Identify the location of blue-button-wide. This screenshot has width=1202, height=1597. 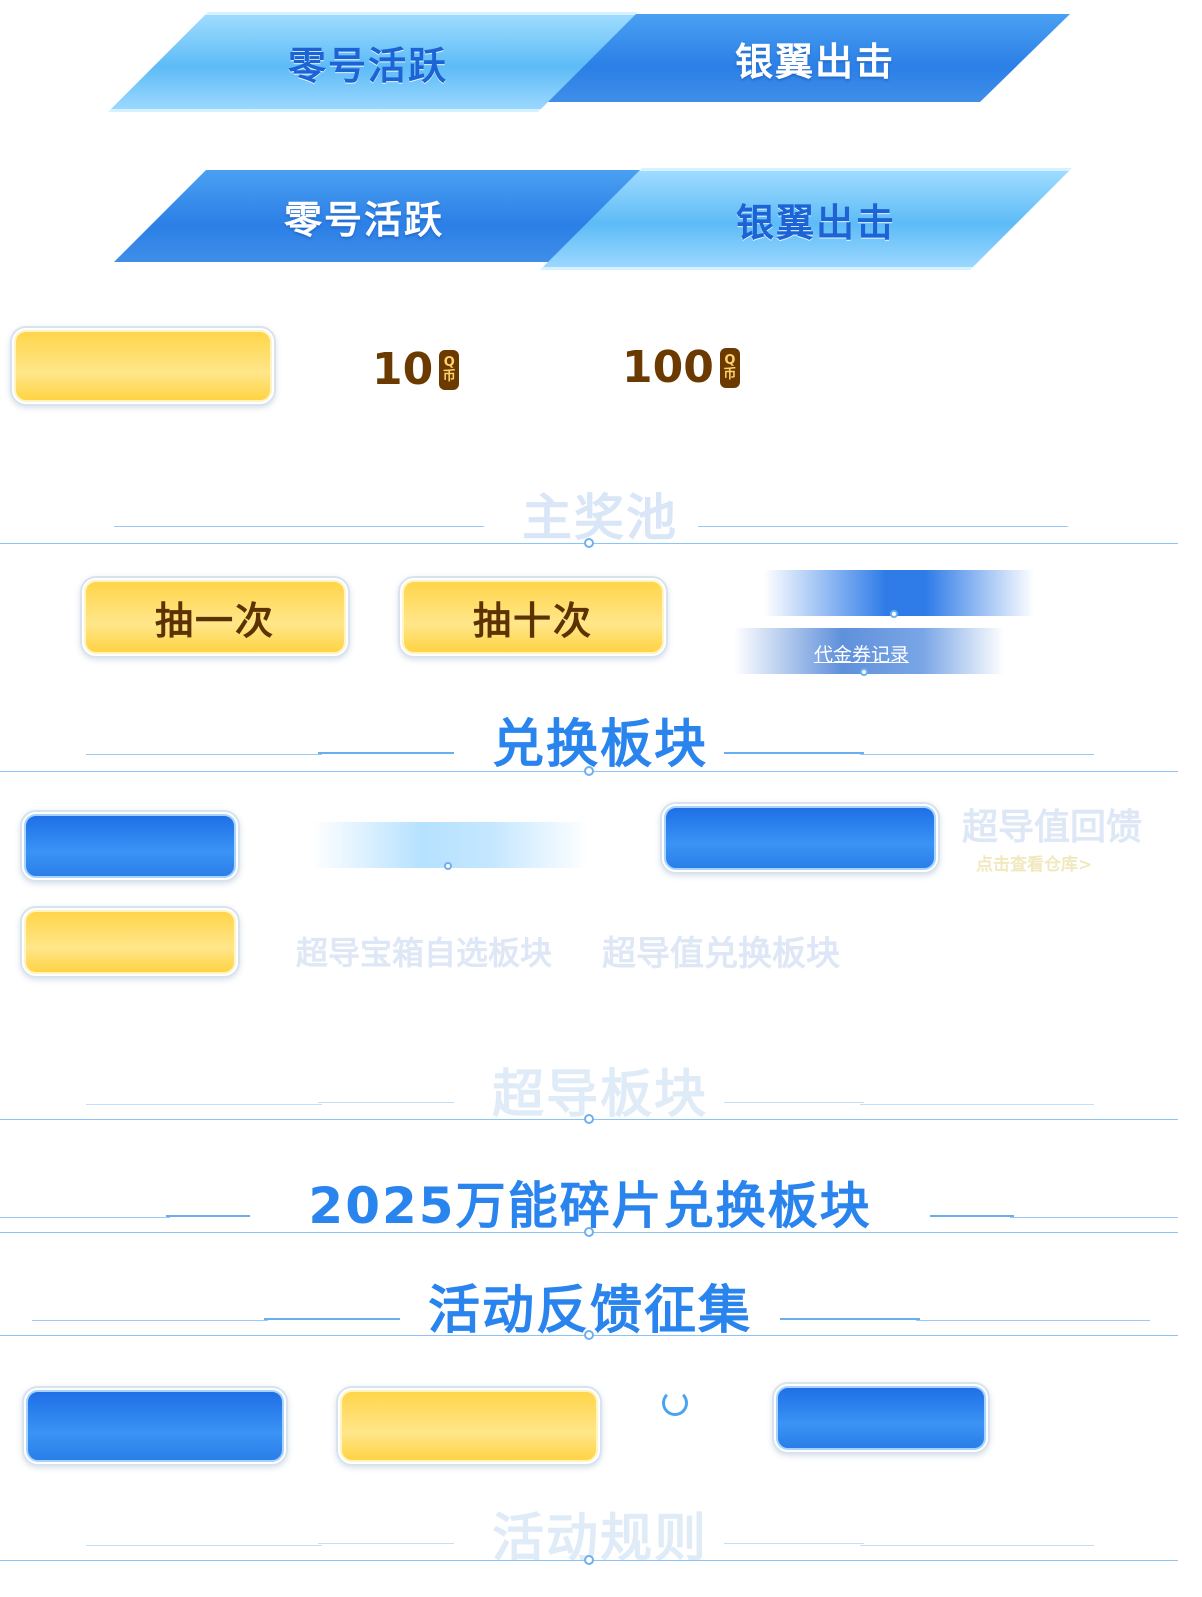
(800, 838).